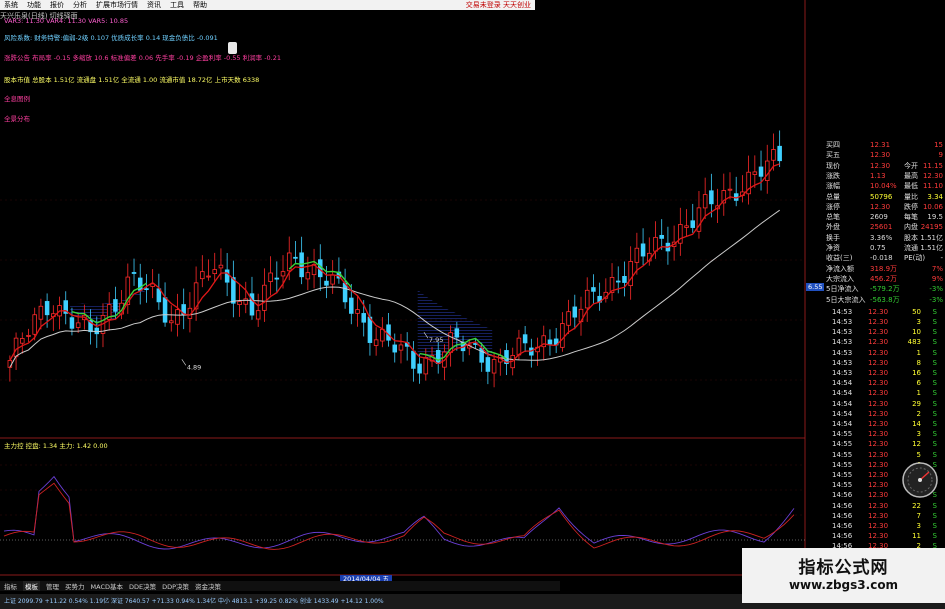 This screenshot has height=609, width=945. I want to click on quote-value: 12.30, so click(880, 206).